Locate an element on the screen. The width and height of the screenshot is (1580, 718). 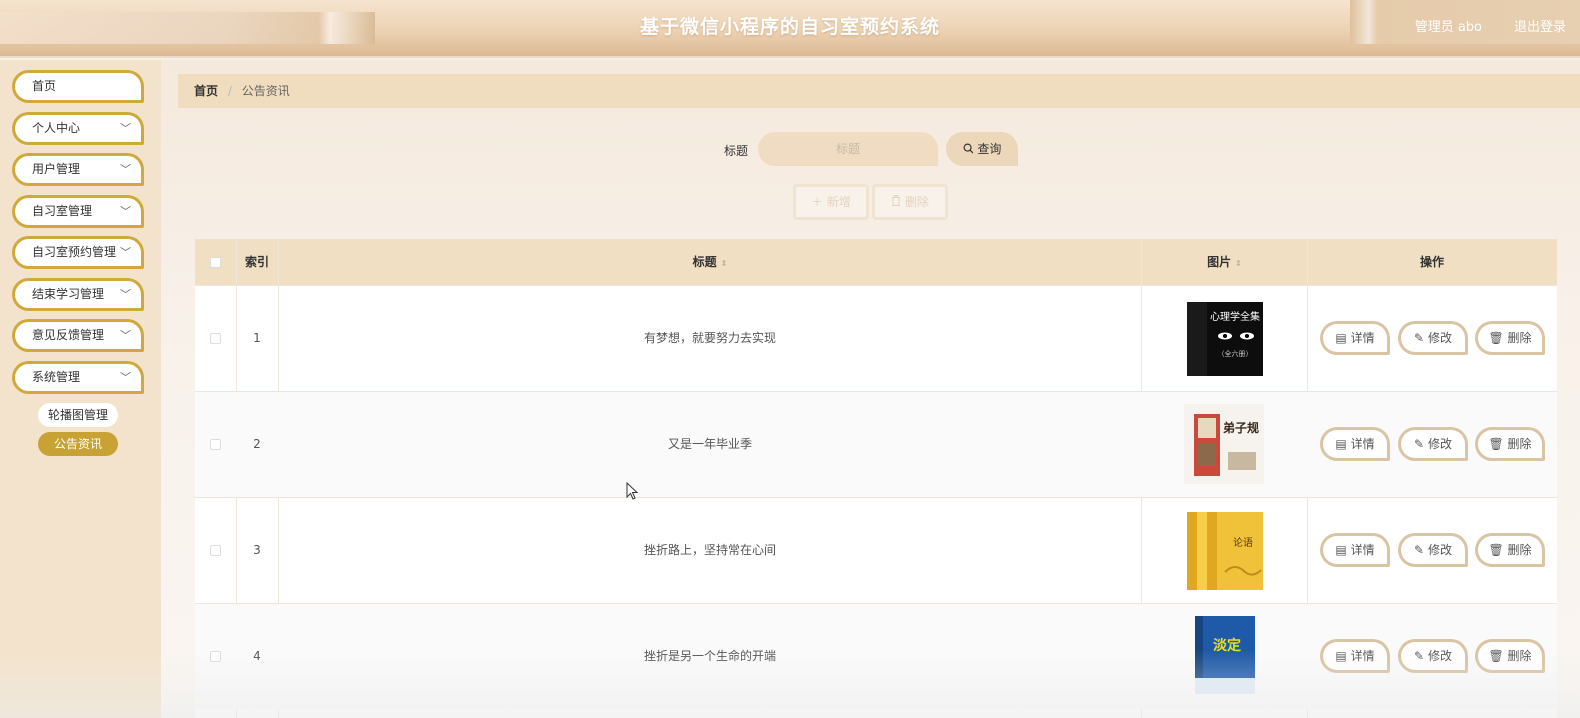
sidebar-item-label: 意见反馈管理 is located at coordinates (68, 335).